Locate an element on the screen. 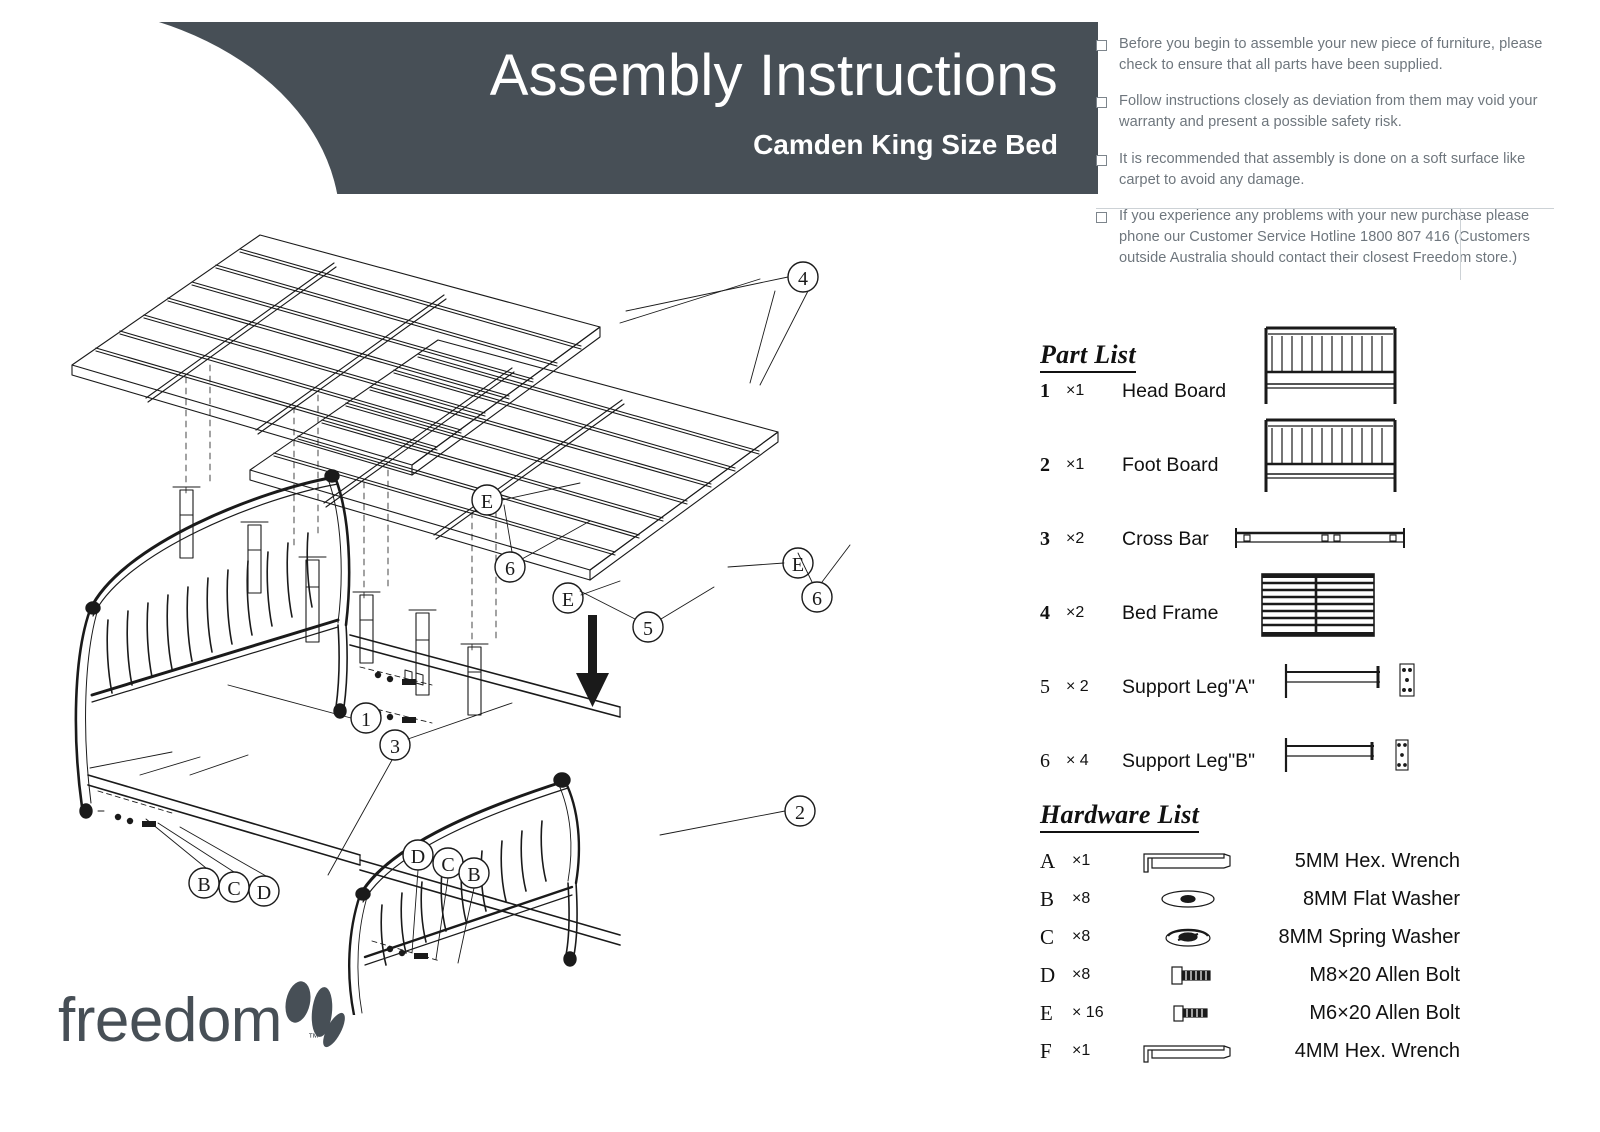 This screenshot has height=1132, width=1600. hardware-list-section: Hardware List A ×1 5MM Hex. Wrench B ×8 is located at coordinates (1250, 931).